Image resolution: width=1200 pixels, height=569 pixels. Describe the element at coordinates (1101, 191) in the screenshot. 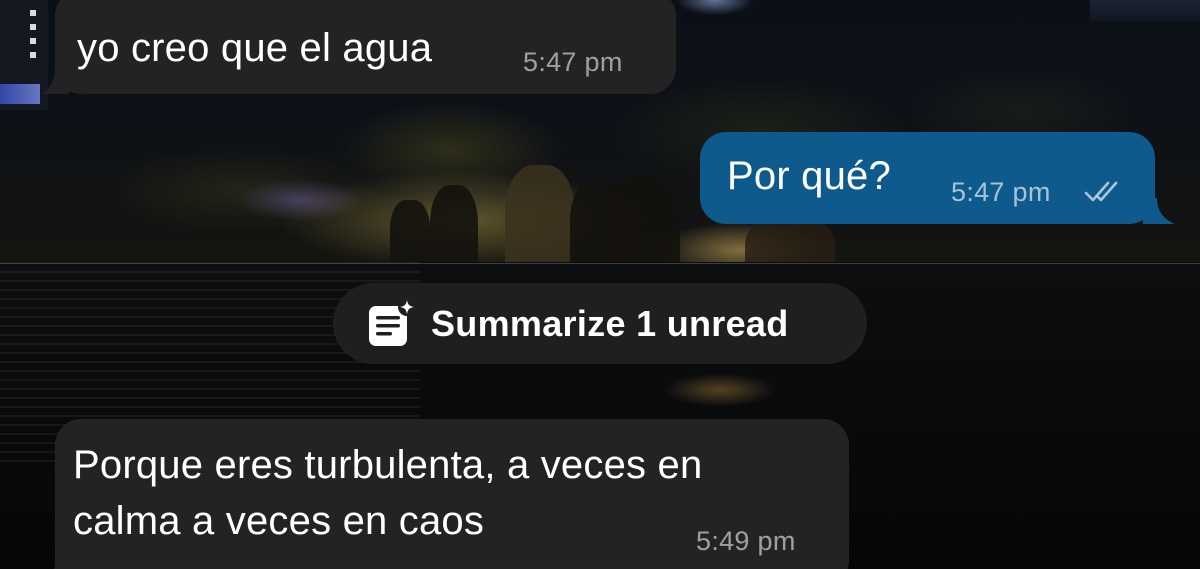

I see `double-check-icon` at that location.